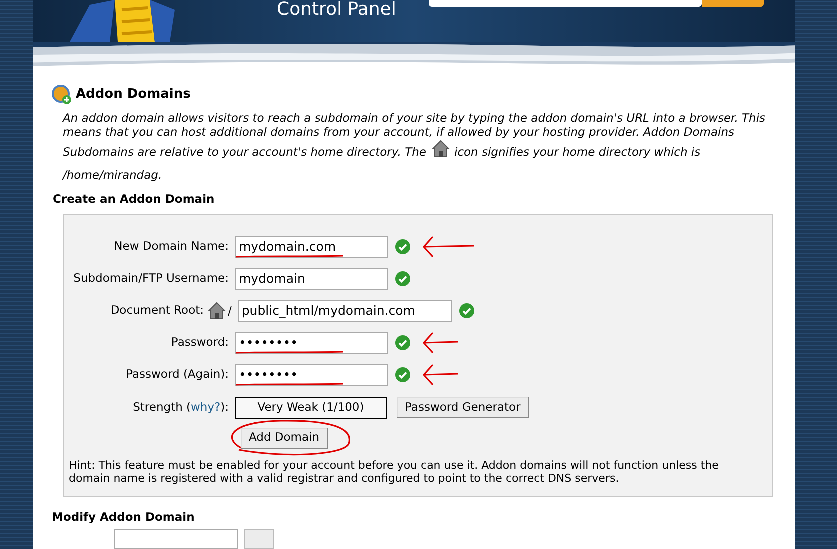 Image resolution: width=837 pixels, height=549 pixels. I want to click on header-title: Control Panel, so click(336, 10).